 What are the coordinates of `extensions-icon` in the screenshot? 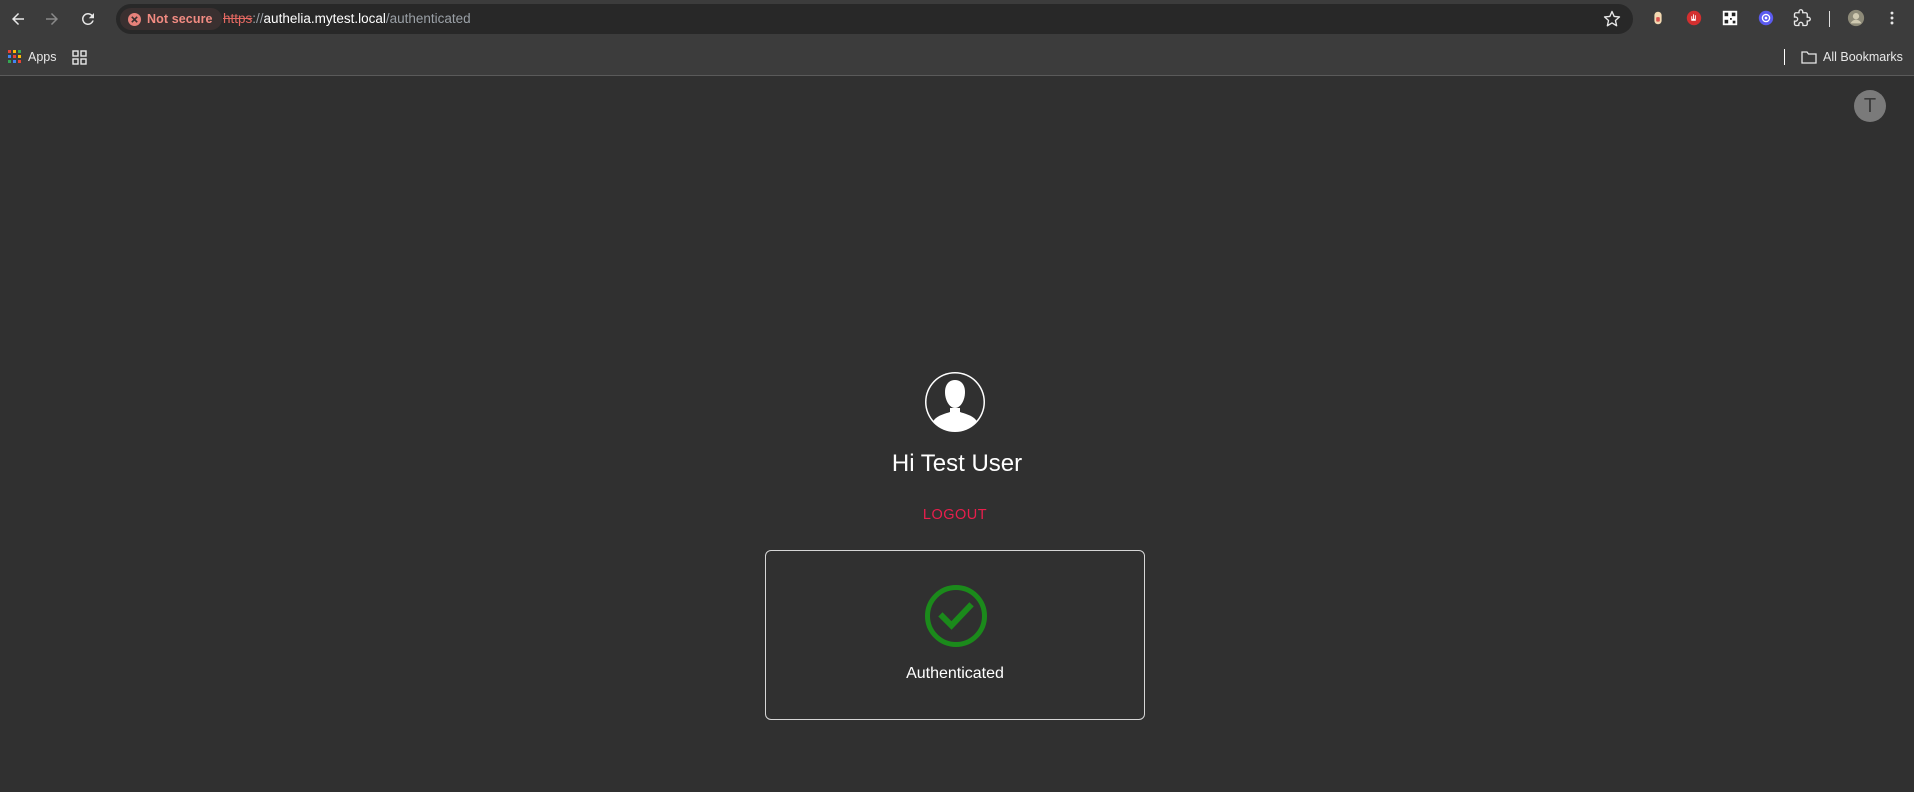 It's located at (1802, 18).